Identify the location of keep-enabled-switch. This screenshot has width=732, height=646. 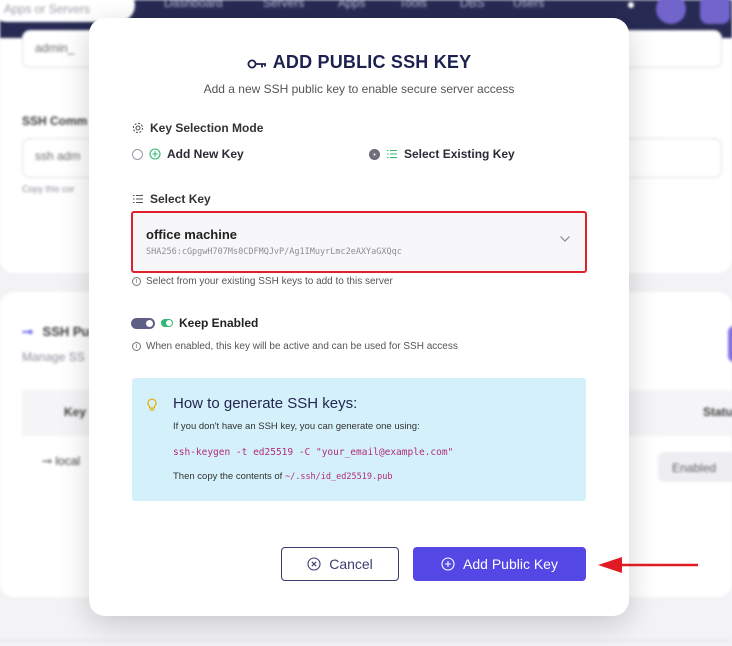
(143, 323).